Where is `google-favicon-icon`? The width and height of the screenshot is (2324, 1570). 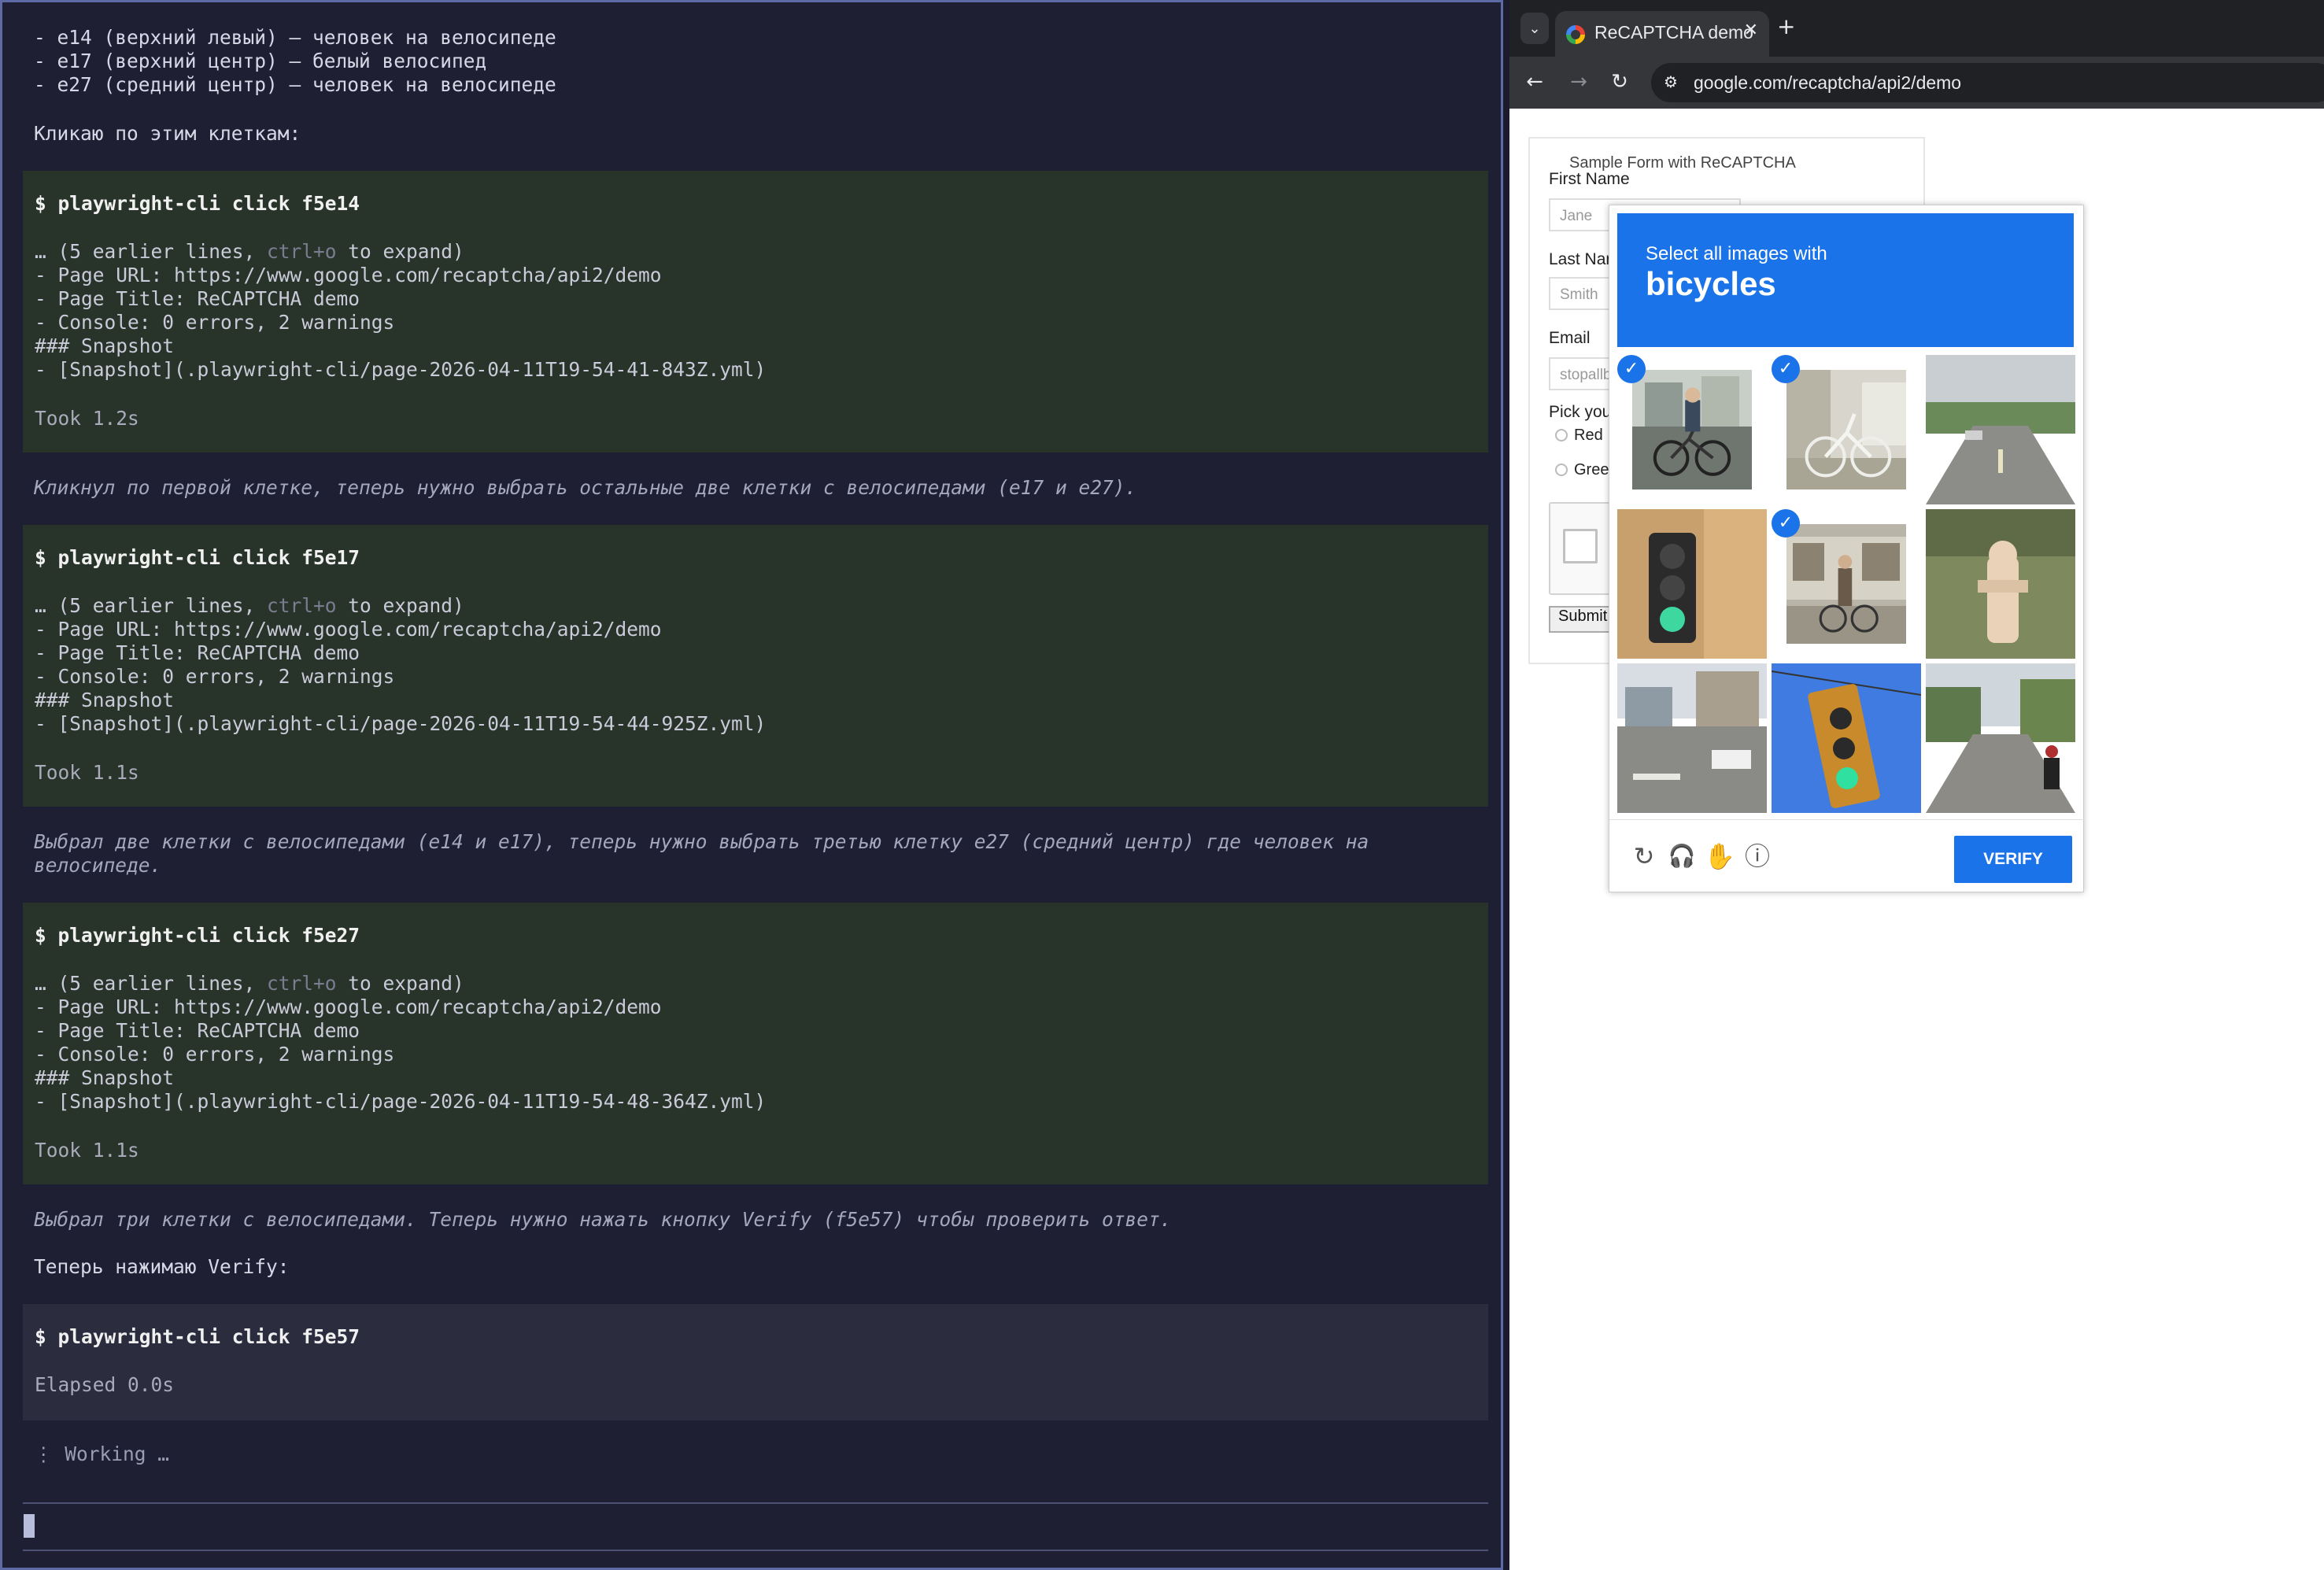 google-favicon-icon is located at coordinates (1575, 34).